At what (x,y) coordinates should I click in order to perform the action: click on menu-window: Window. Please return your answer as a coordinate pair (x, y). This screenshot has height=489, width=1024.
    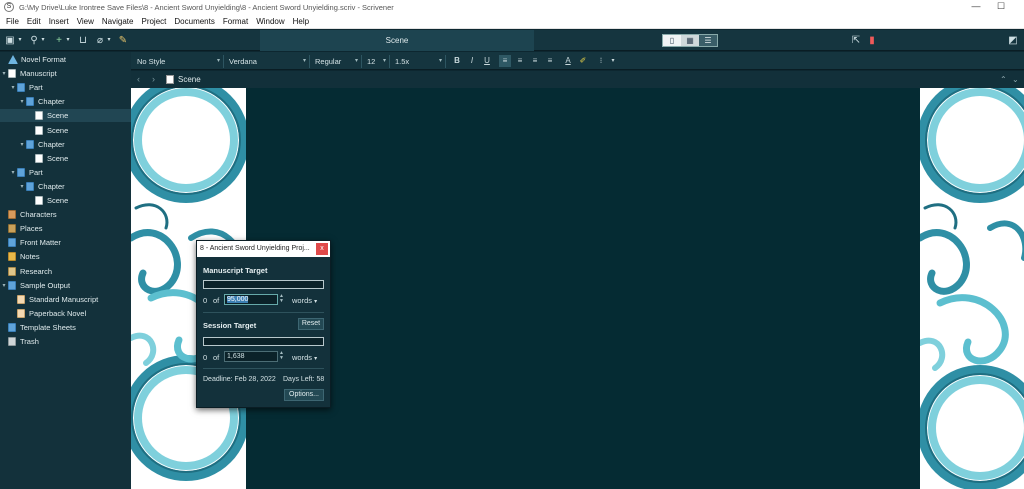
    Looking at the image, I should click on (270, 21).